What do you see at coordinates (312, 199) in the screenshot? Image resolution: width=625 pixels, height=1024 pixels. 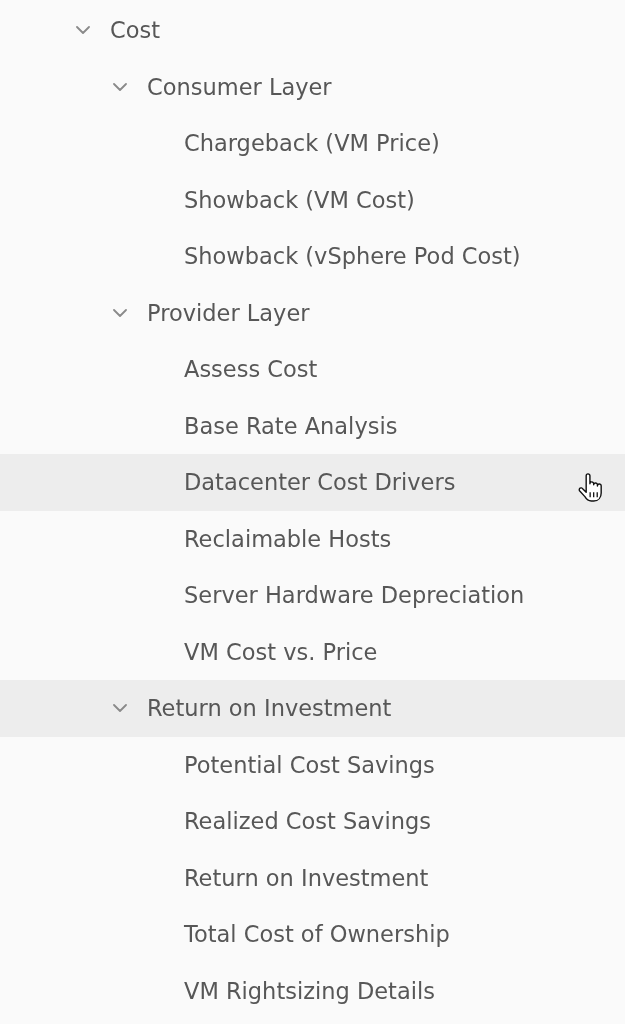 I see `tree-item: Showback (VM Cost)` at bounding box center [312, 199].